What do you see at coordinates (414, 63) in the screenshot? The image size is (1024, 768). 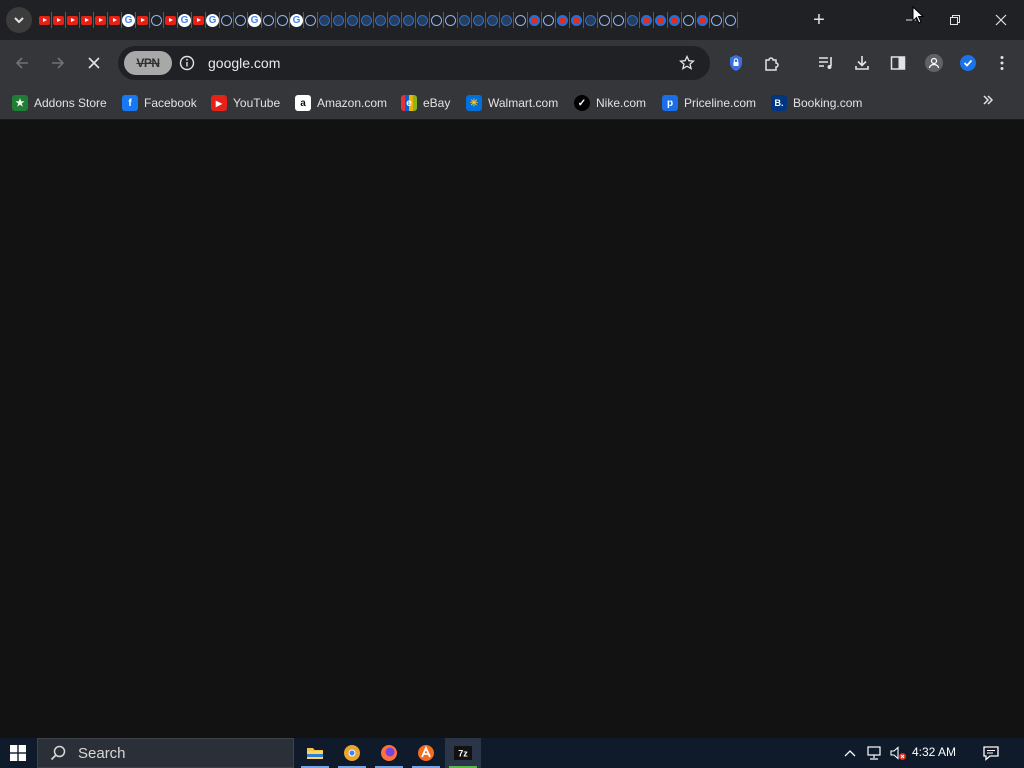 I see `address-bar: VPN google.com` at bounding box center [414, 63].